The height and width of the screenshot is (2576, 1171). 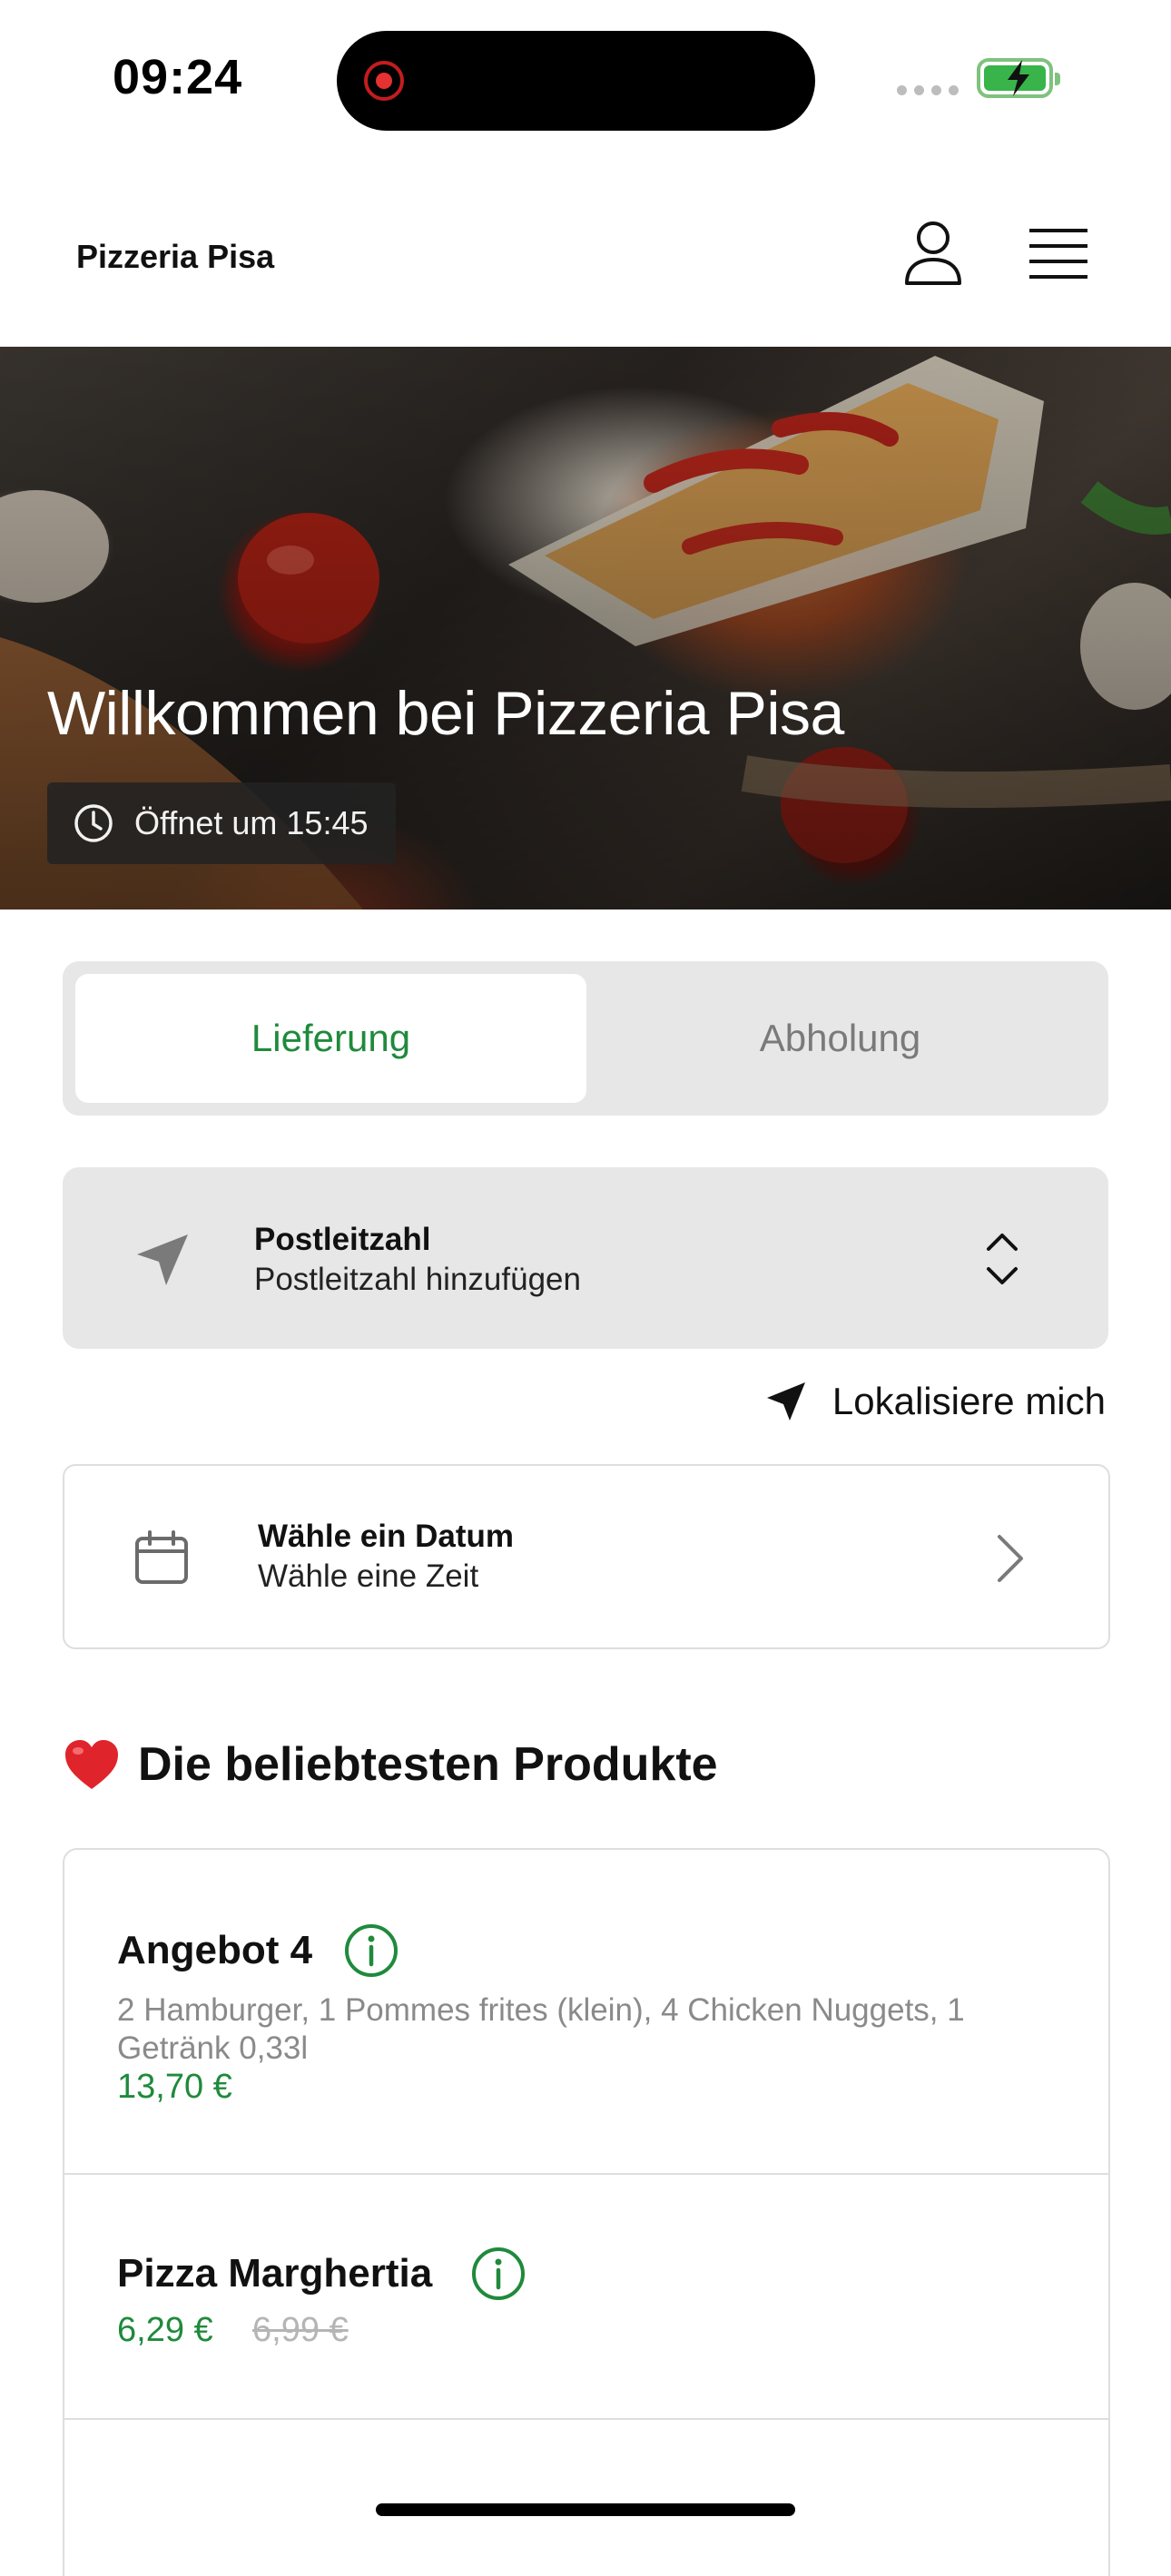 I want to click on postcode-selector: Postleitzahl Postleitzahl hinzufügen, so click(x=586, y=1258).